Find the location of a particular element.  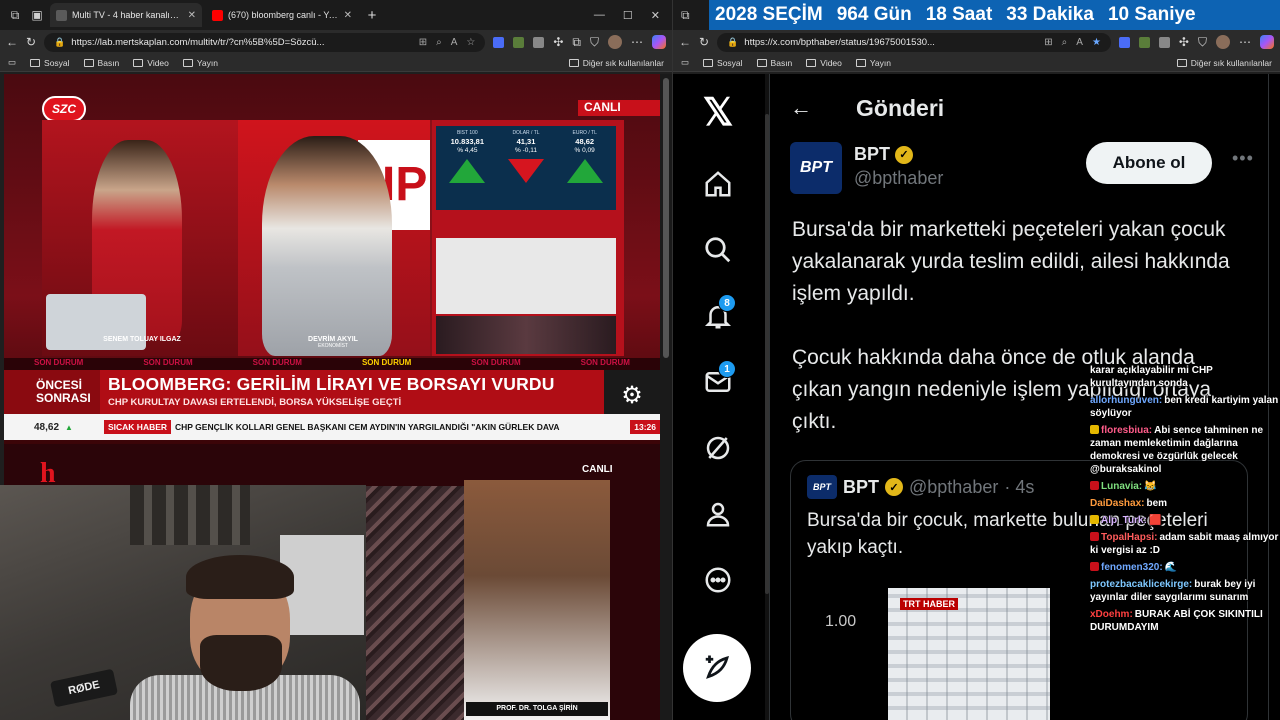

szc-logo: SZC is located at coordinates (64, 109).